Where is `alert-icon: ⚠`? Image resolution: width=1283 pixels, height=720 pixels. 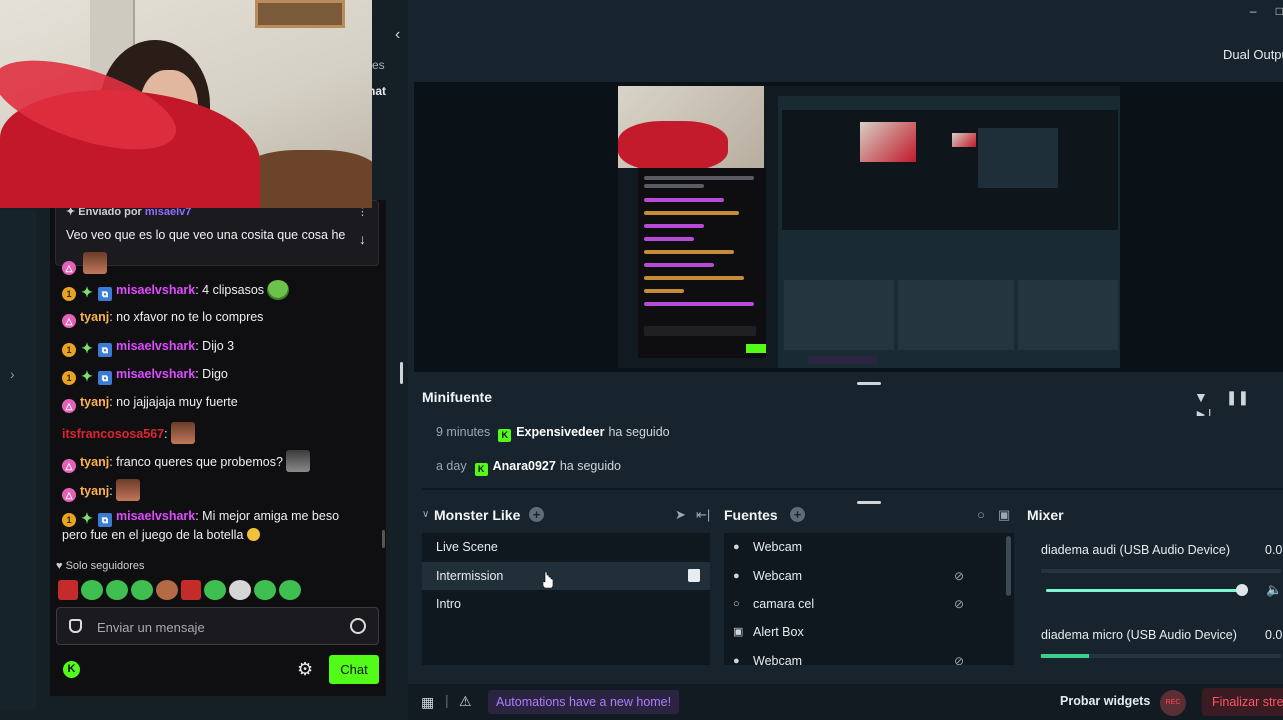
alert-icon: ⚠ is located at coordinates (465, 701).